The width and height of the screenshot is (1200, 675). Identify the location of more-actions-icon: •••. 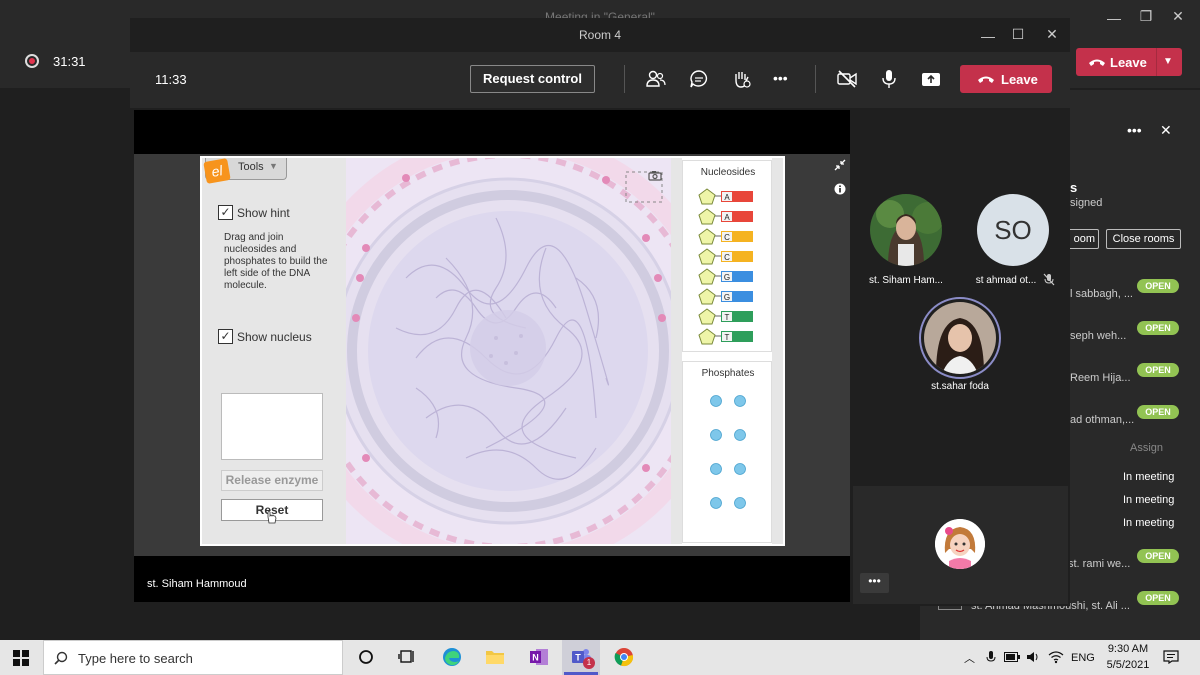
(780, 78).